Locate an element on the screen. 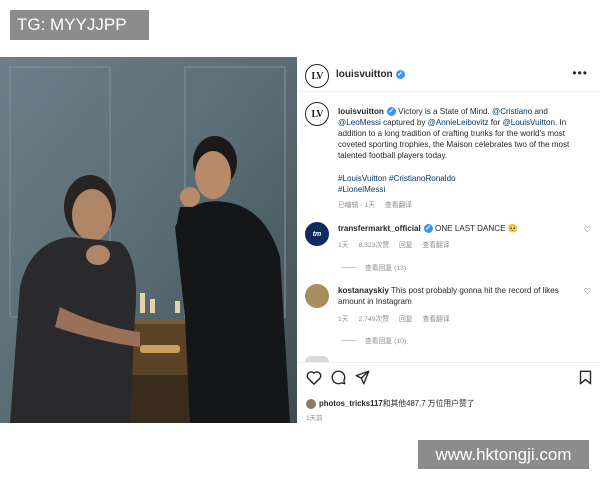 The width and height of the screenshot is (600, 480). comment-2-likes: 2,749次赞 is located at coordinates (373, 319).